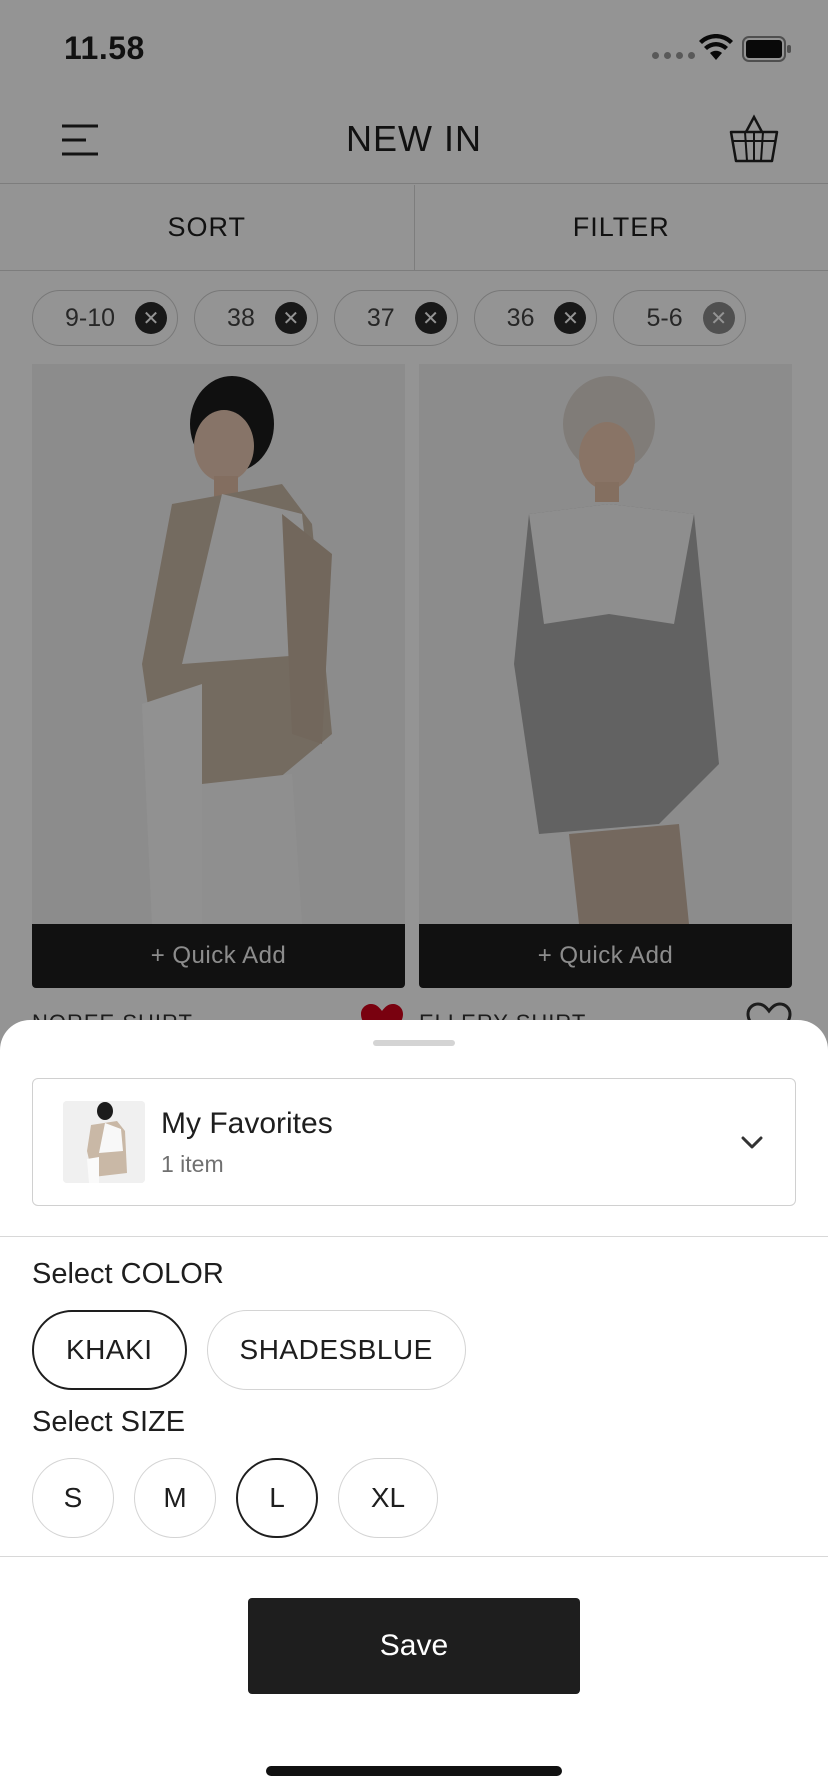 Image resolution: width=828 pixels, height=1792 pixels. What do you see at coordinates (73, 1498) in the screenshot?
I see `size-option-s: S` at bounding box center [73, 1498].